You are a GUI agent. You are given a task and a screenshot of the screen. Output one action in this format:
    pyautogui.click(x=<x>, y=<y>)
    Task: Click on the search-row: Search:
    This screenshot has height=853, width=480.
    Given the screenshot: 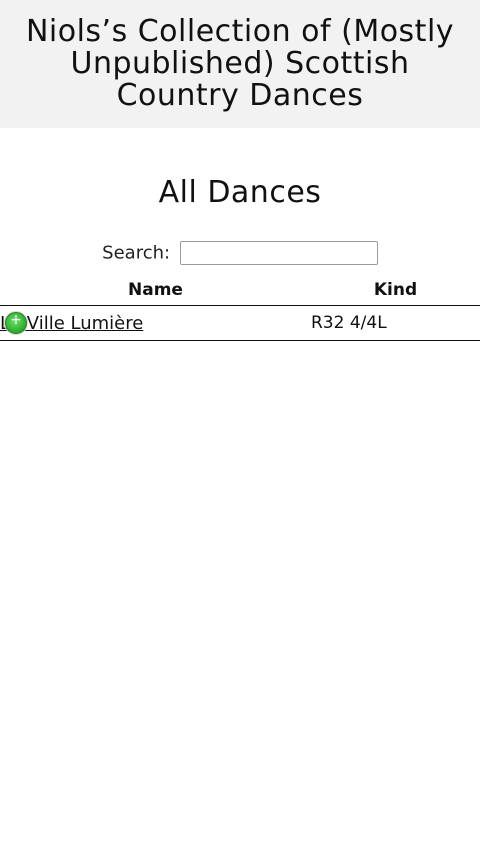 What is the action you would take?
    pyautogui.click(x=240, y=255)
    